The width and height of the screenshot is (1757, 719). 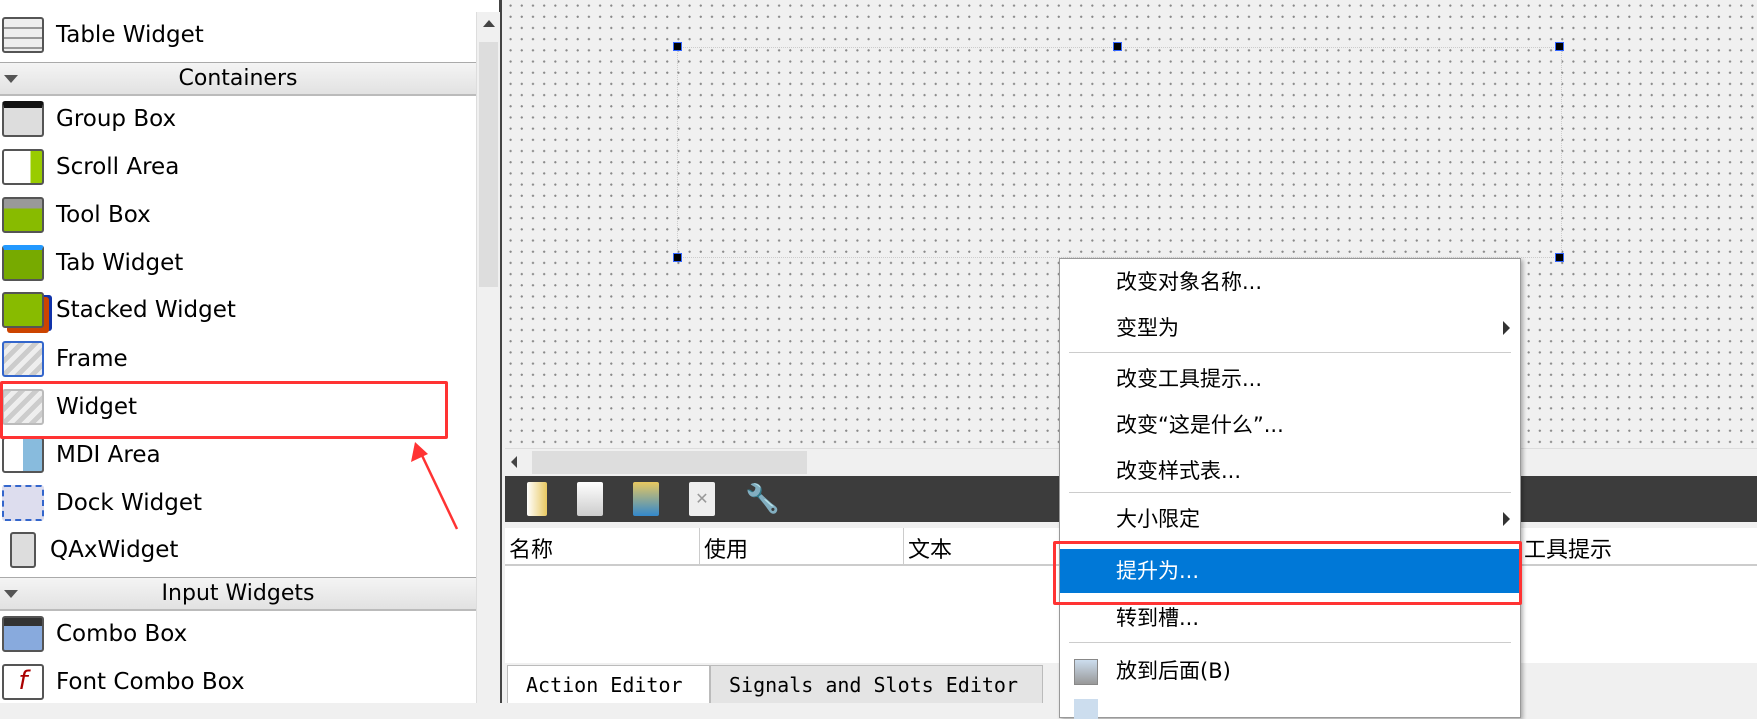 What do you see at coordinates (120, 263) in the screenshot?
I see `item-label: Tab Widget` at bounding box center [120, 263].